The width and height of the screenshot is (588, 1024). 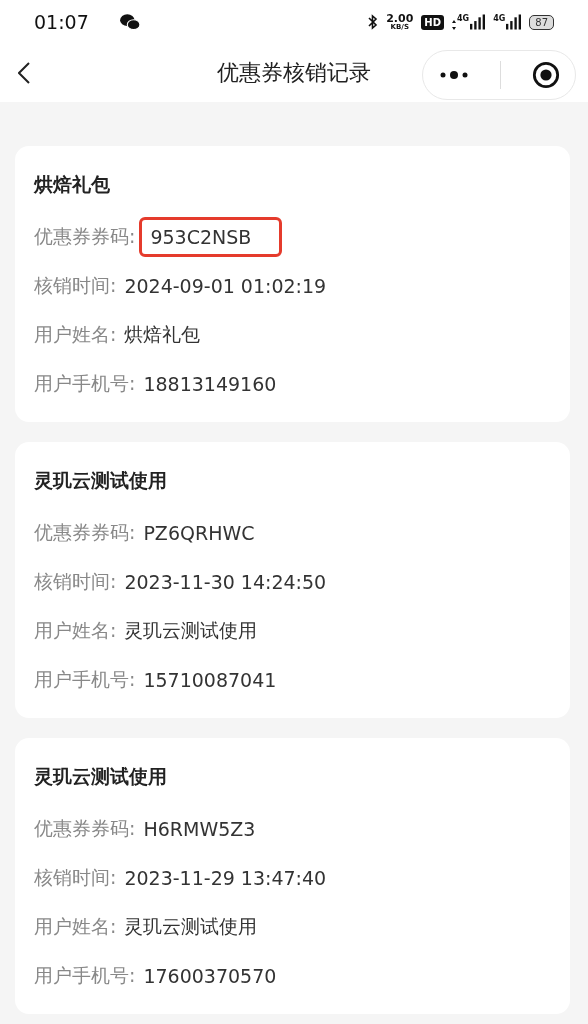 I want to click on field-value: 15710087041, so click(x=210, y=679).